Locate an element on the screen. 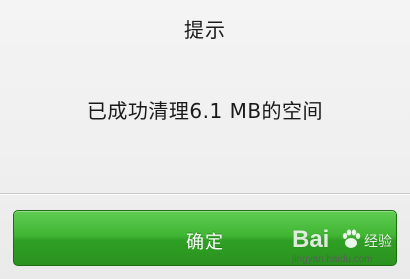 The width and height of the screenshot is (410, 279). baidu-paw-icon is located at coordinates (351, 238).